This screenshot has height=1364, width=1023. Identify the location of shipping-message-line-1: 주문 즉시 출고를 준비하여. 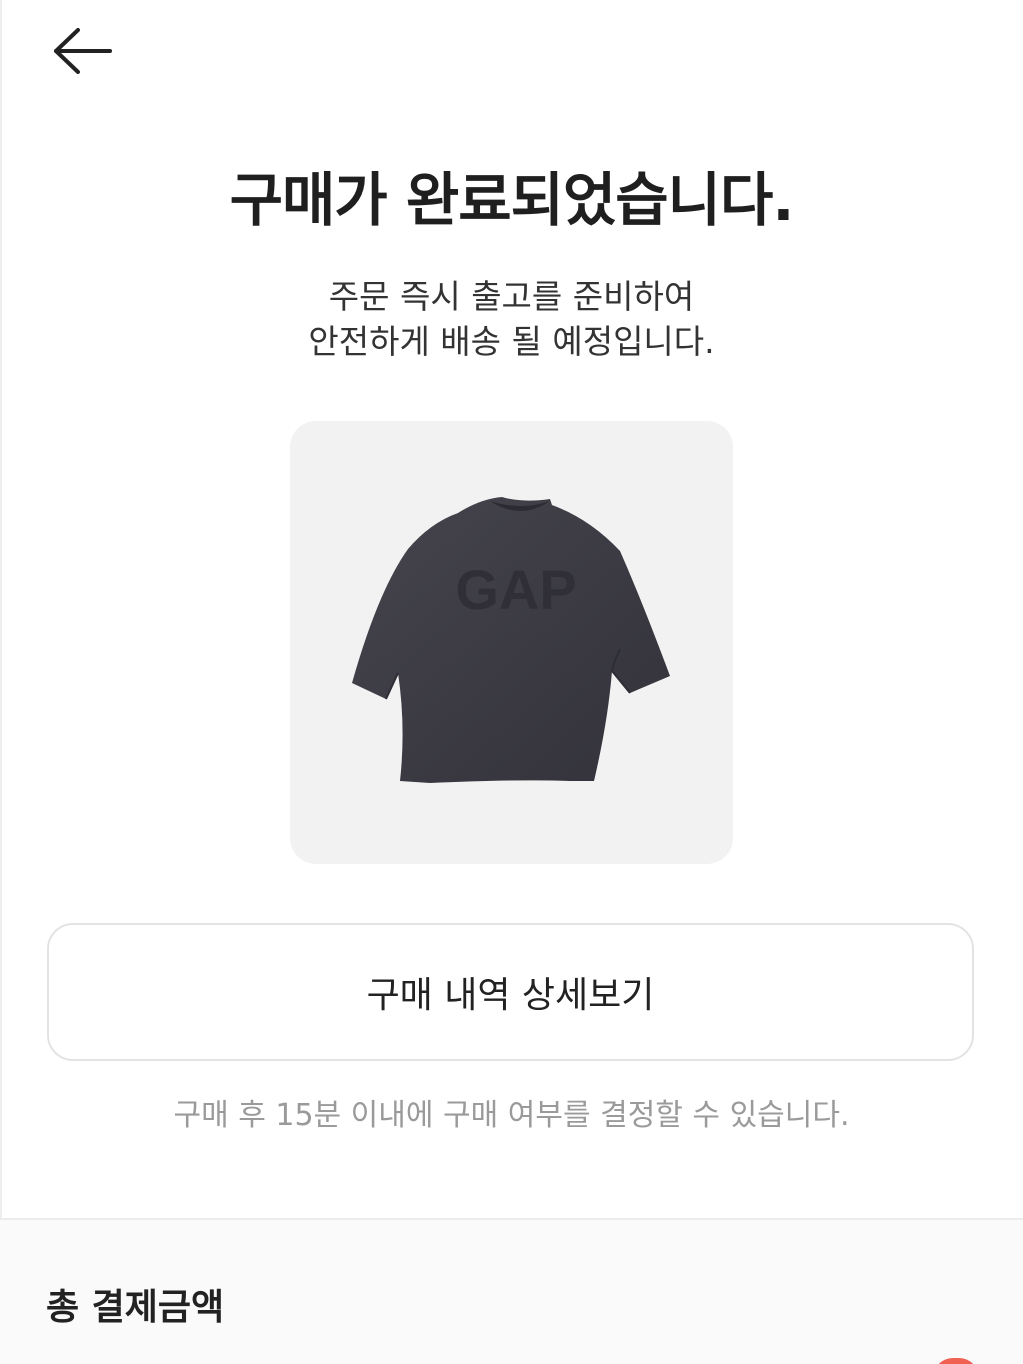
(511, 296).